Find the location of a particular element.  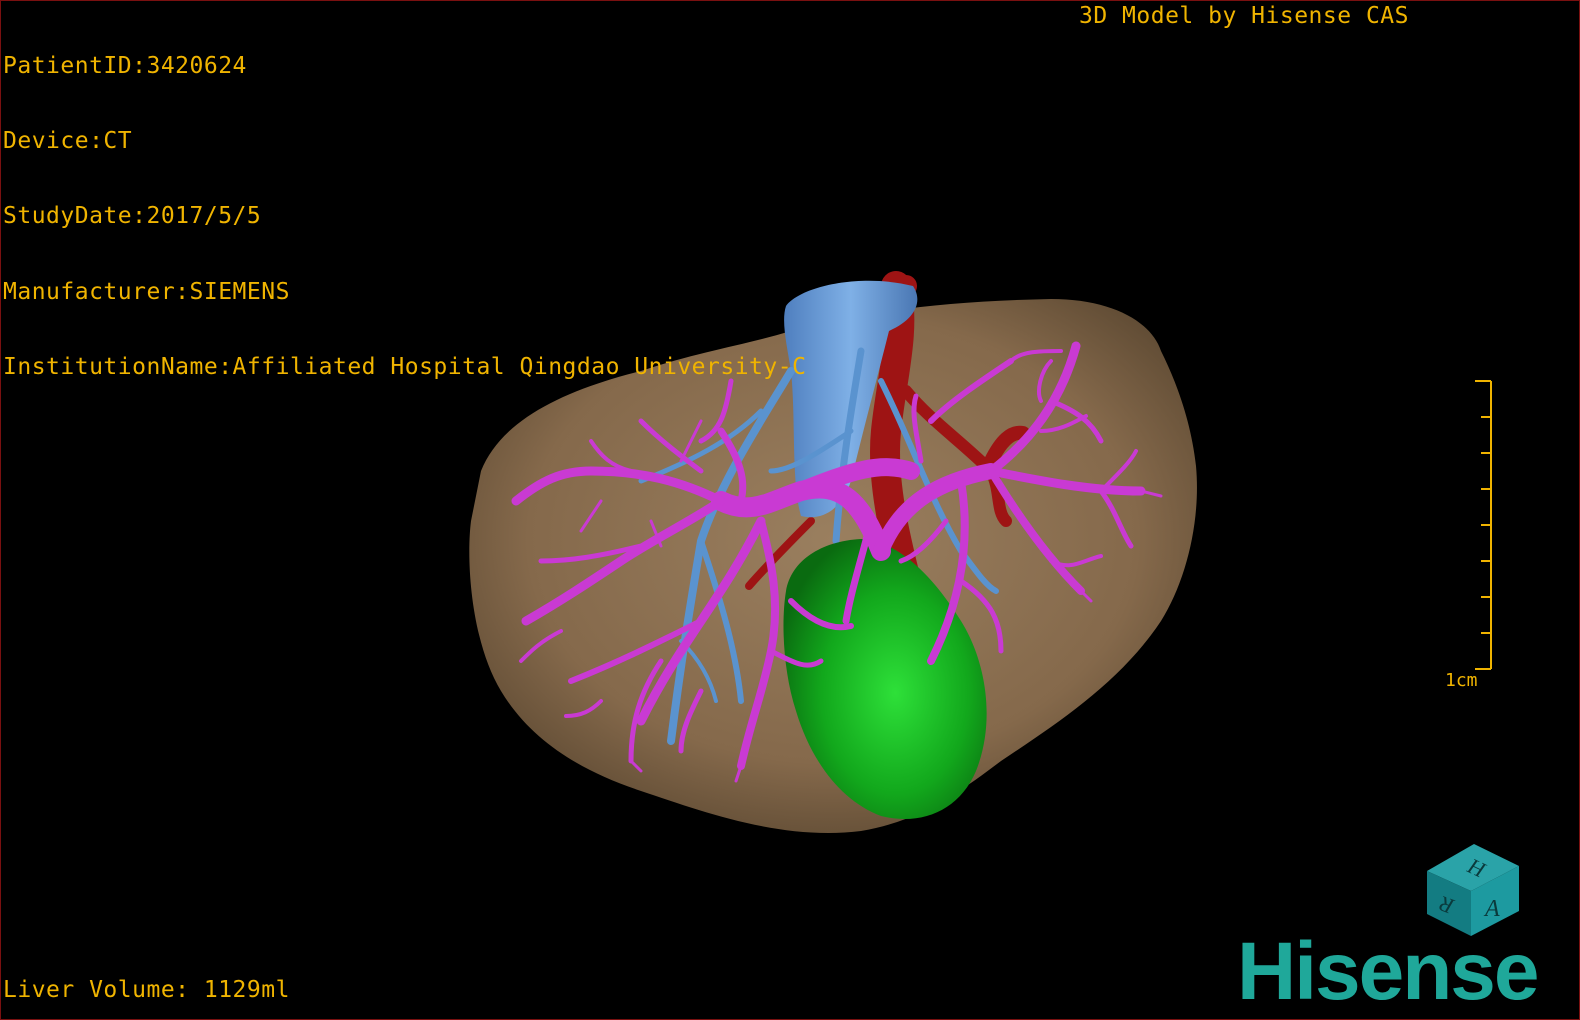

patient-id: PatientID:3420624 is located at coordinates (125, 66).